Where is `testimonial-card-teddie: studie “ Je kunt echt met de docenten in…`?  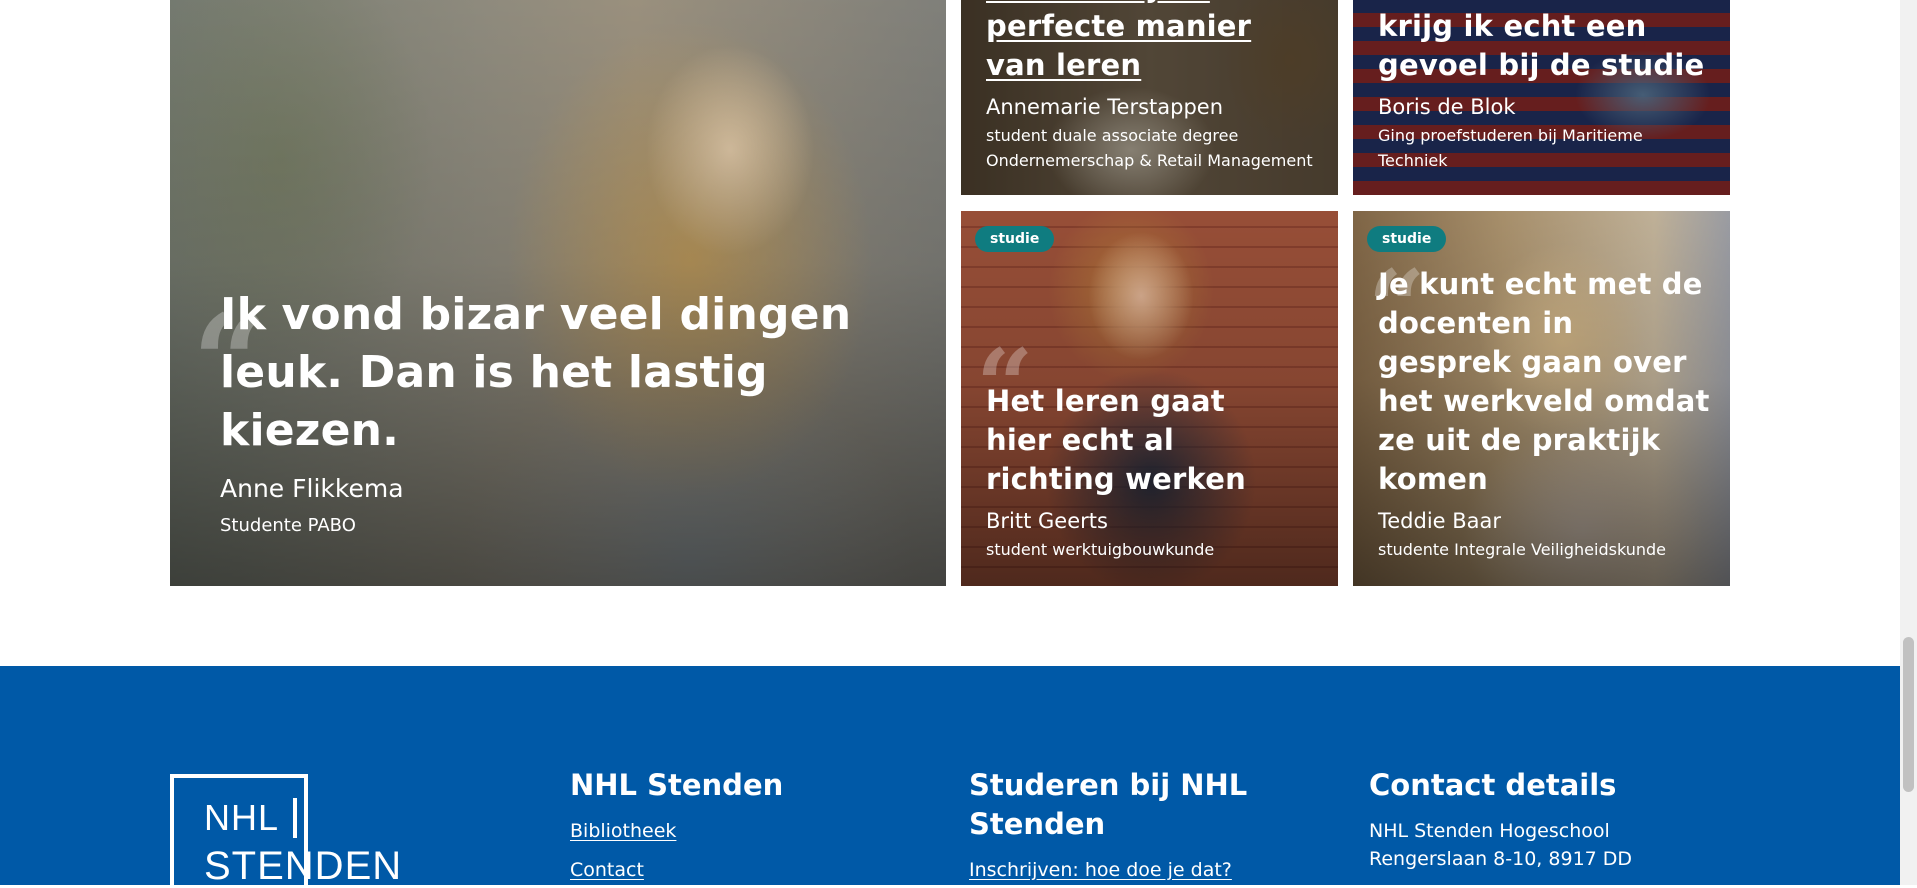
testimonial-card-teddie: studie “ Je kunt echt met de docenten in… is located at coordinates (1541, 398).